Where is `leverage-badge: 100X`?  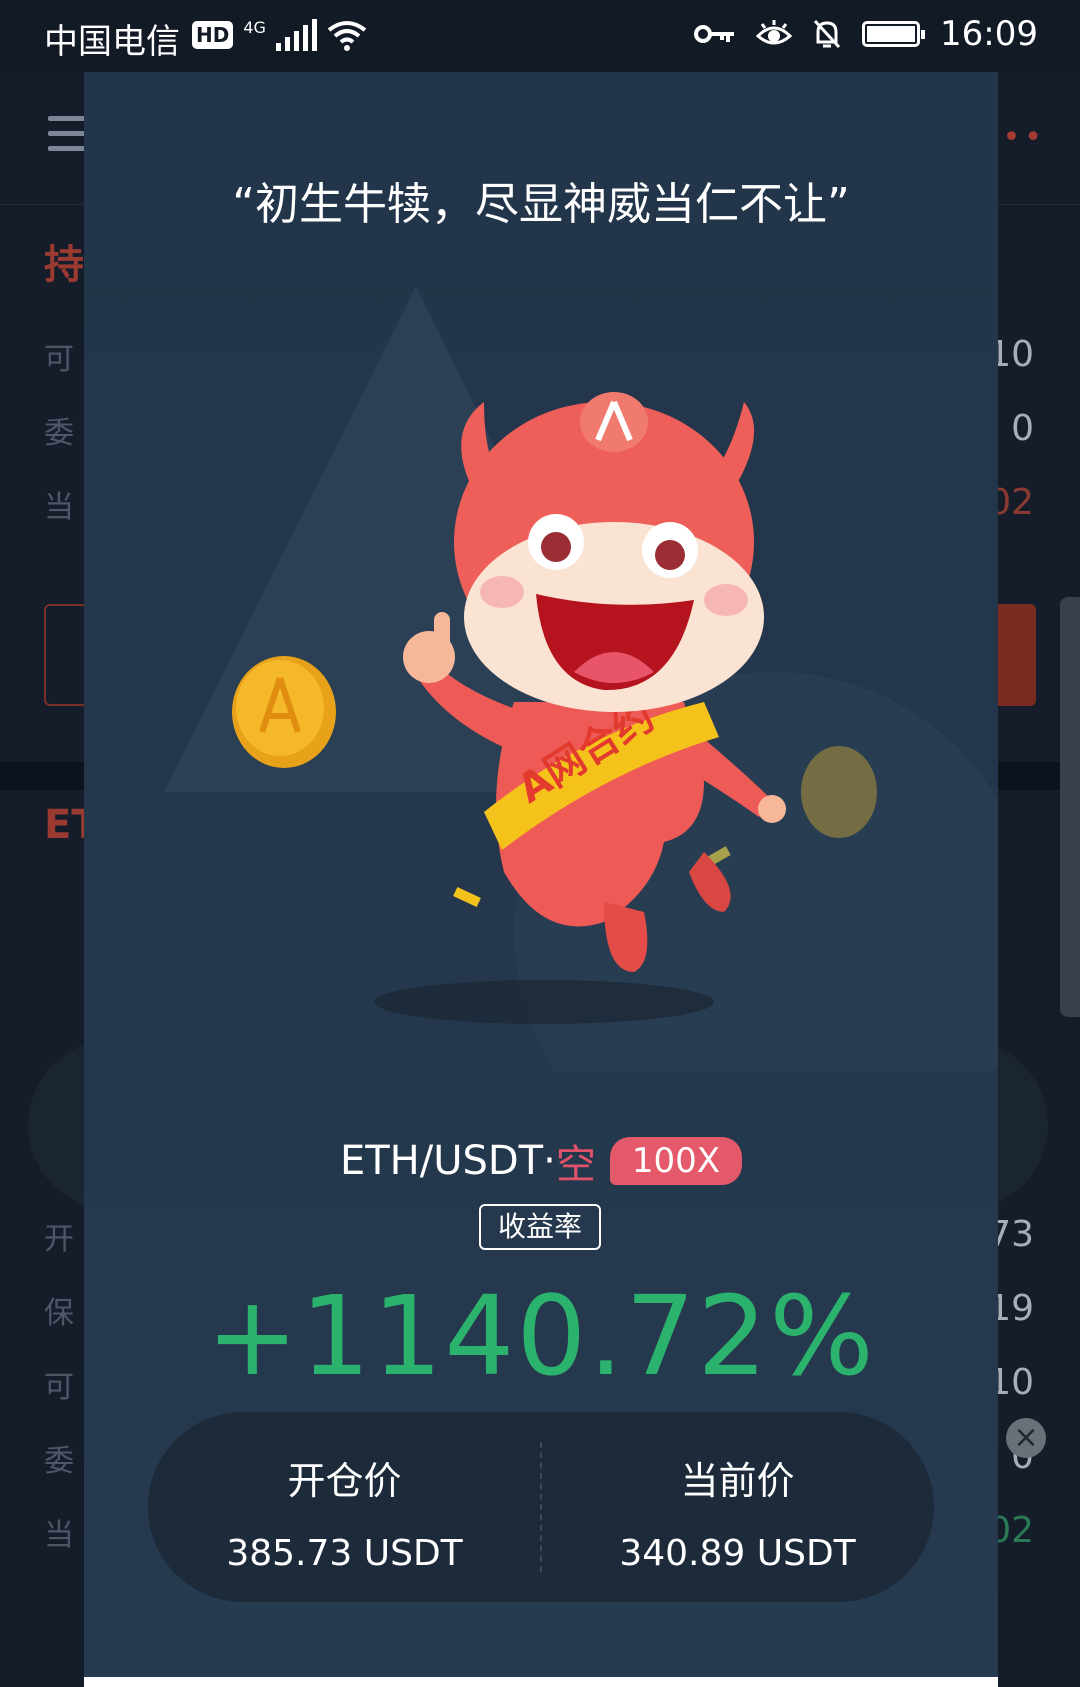 leverage-badge: 100X is located at coordinates (676, 1161).